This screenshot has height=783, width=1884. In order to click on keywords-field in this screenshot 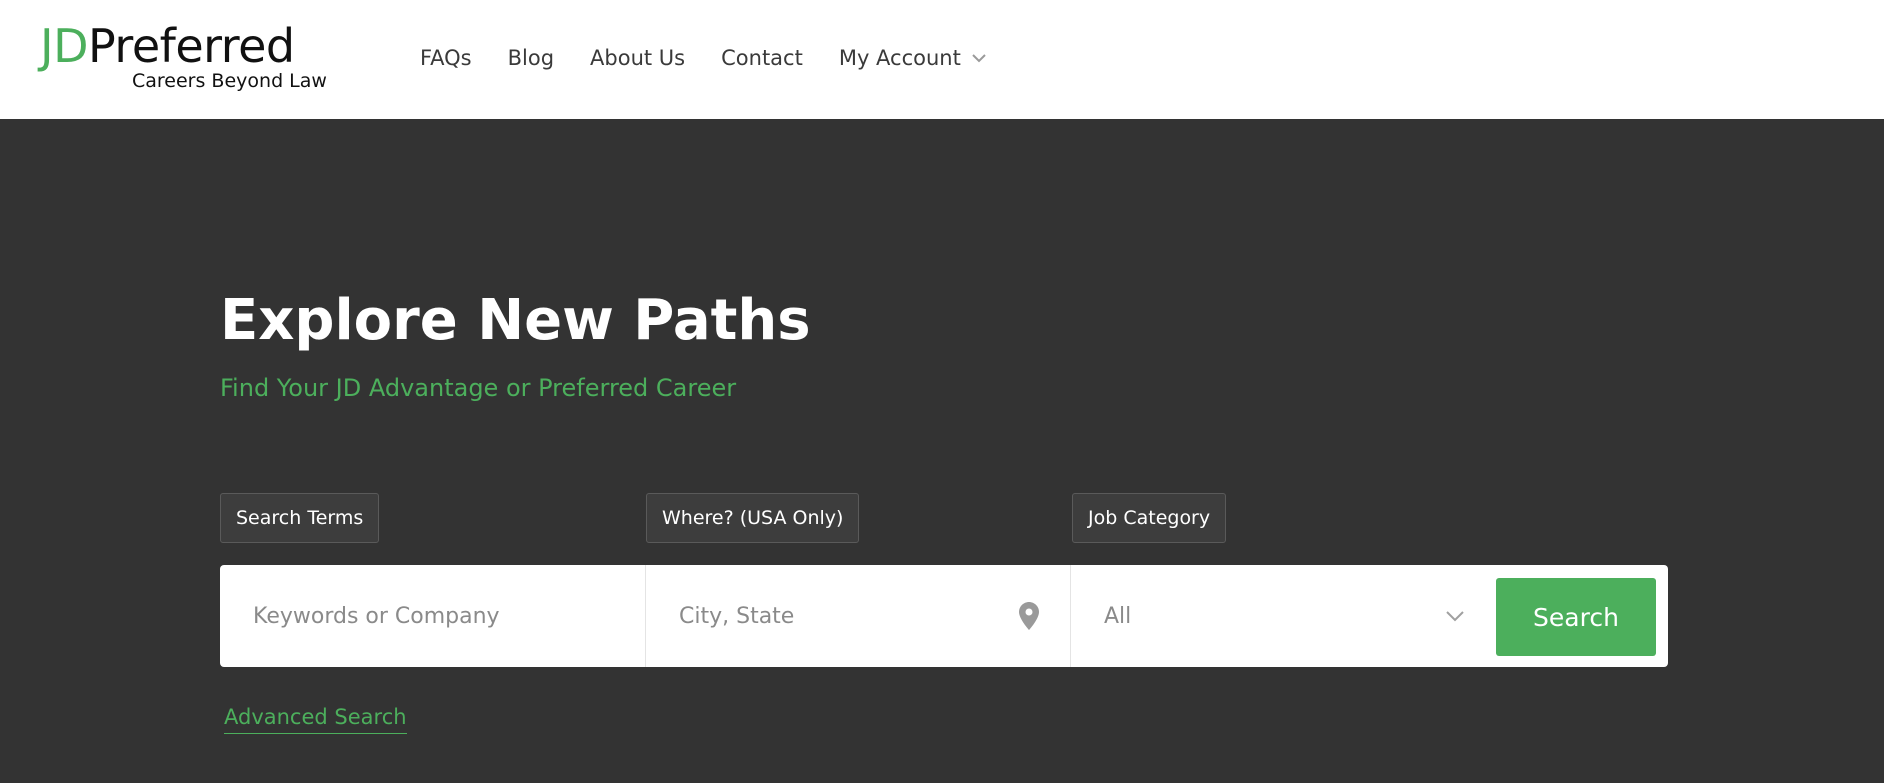, I will do `click(433, 616)`.